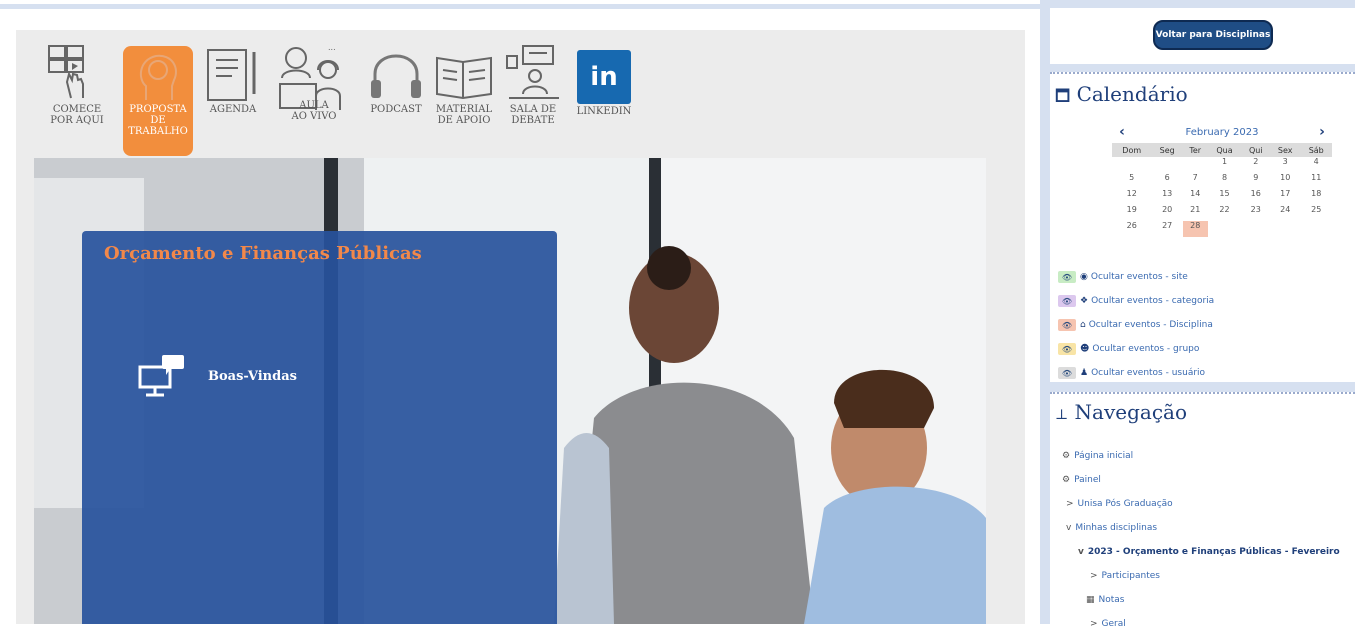 Image resolution: width=1355 pixels, height=636 pixels. Describe the element at coordinates (604, 77) in the screenshot. I see `linkedin-icon: in` at that location.